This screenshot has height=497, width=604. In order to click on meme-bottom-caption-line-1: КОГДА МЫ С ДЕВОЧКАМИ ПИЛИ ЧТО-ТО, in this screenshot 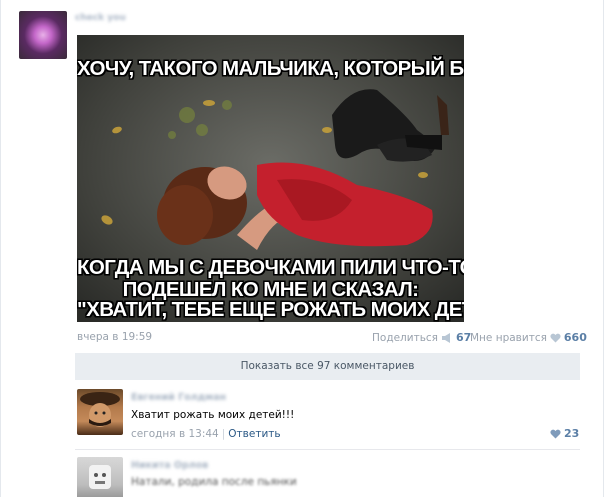, I will do `click(270, 267)`.